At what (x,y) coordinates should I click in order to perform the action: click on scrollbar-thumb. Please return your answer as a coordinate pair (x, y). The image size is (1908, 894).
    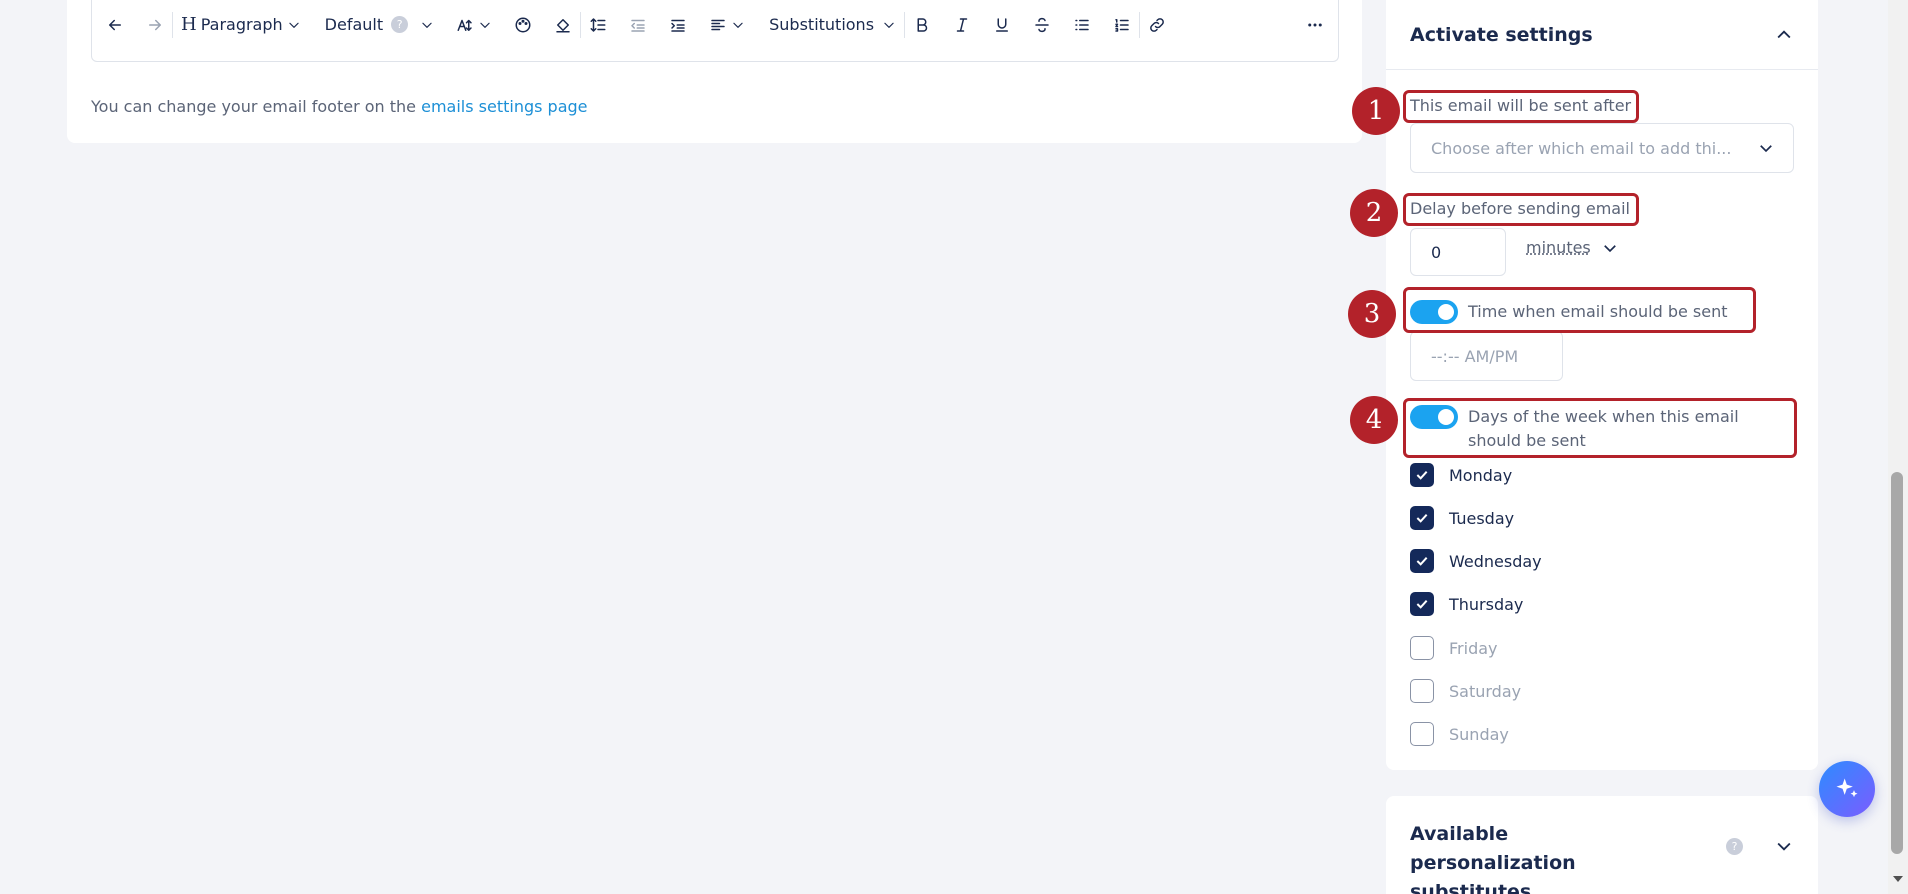
    Looking at the image, I should click on (1897, 663).